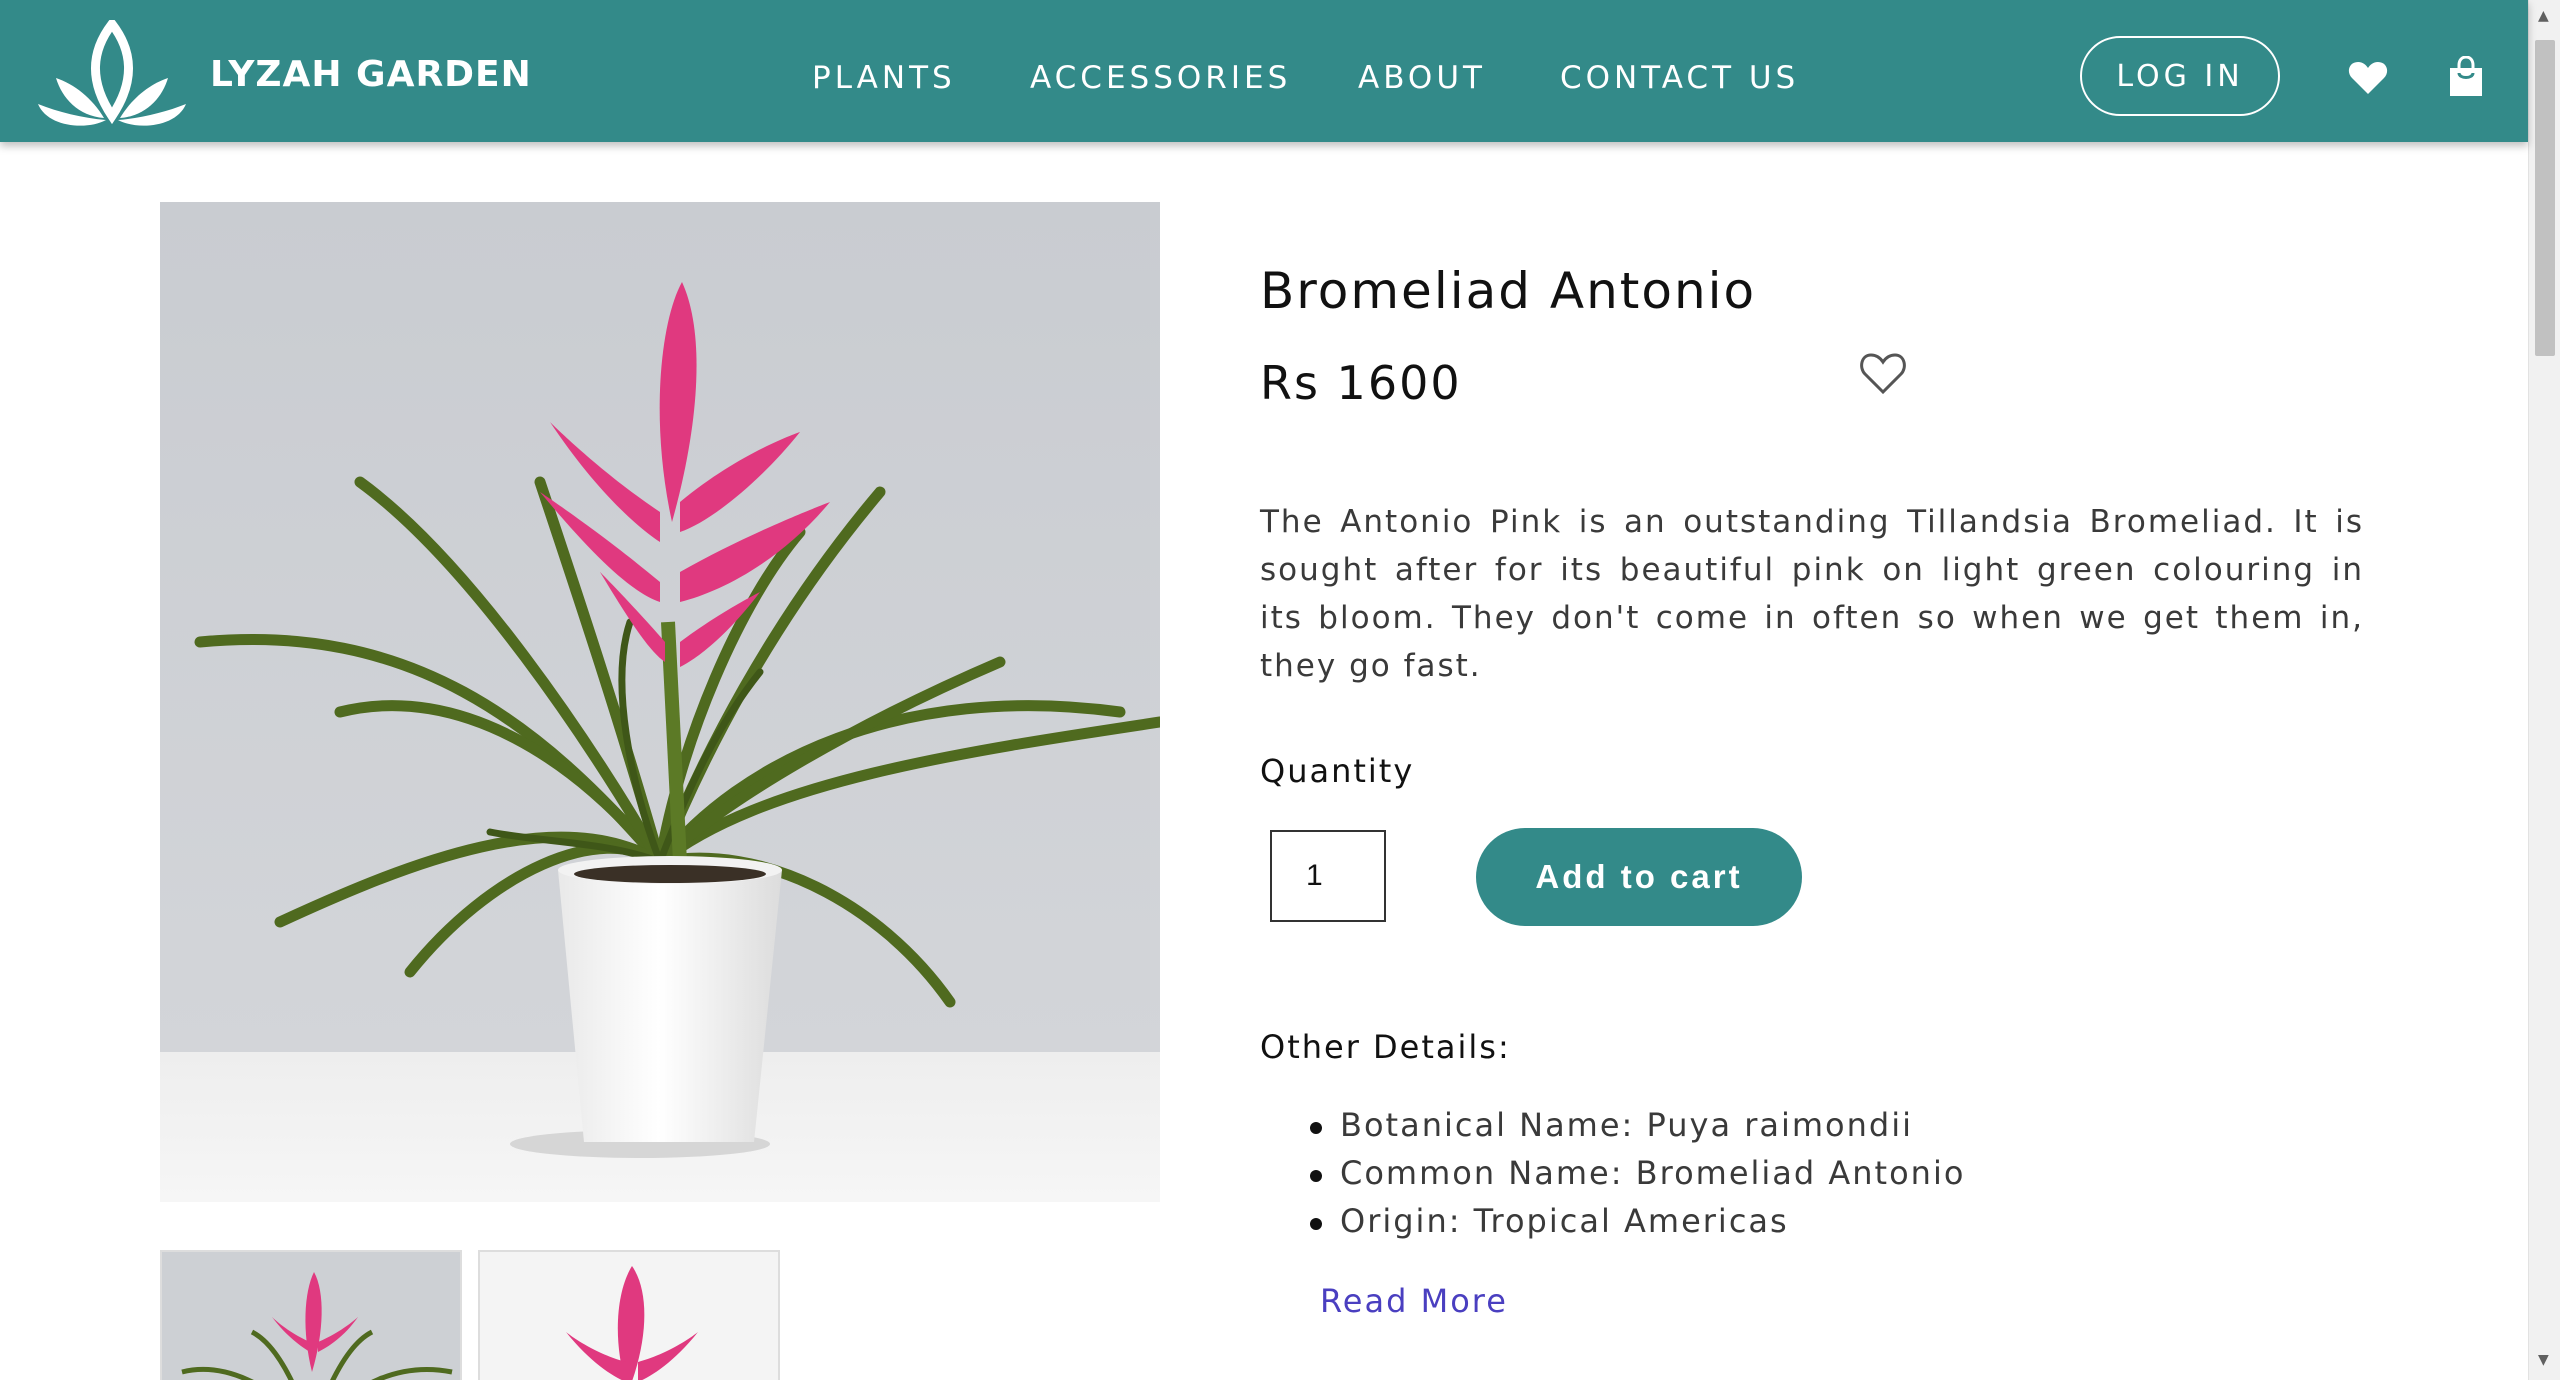 The width and height of the screenshot is (2560, 1380). What do you see at coordinates (2368, 78) in the screenshot?
I see `heart-icon` at bounding box center [2368, 78].